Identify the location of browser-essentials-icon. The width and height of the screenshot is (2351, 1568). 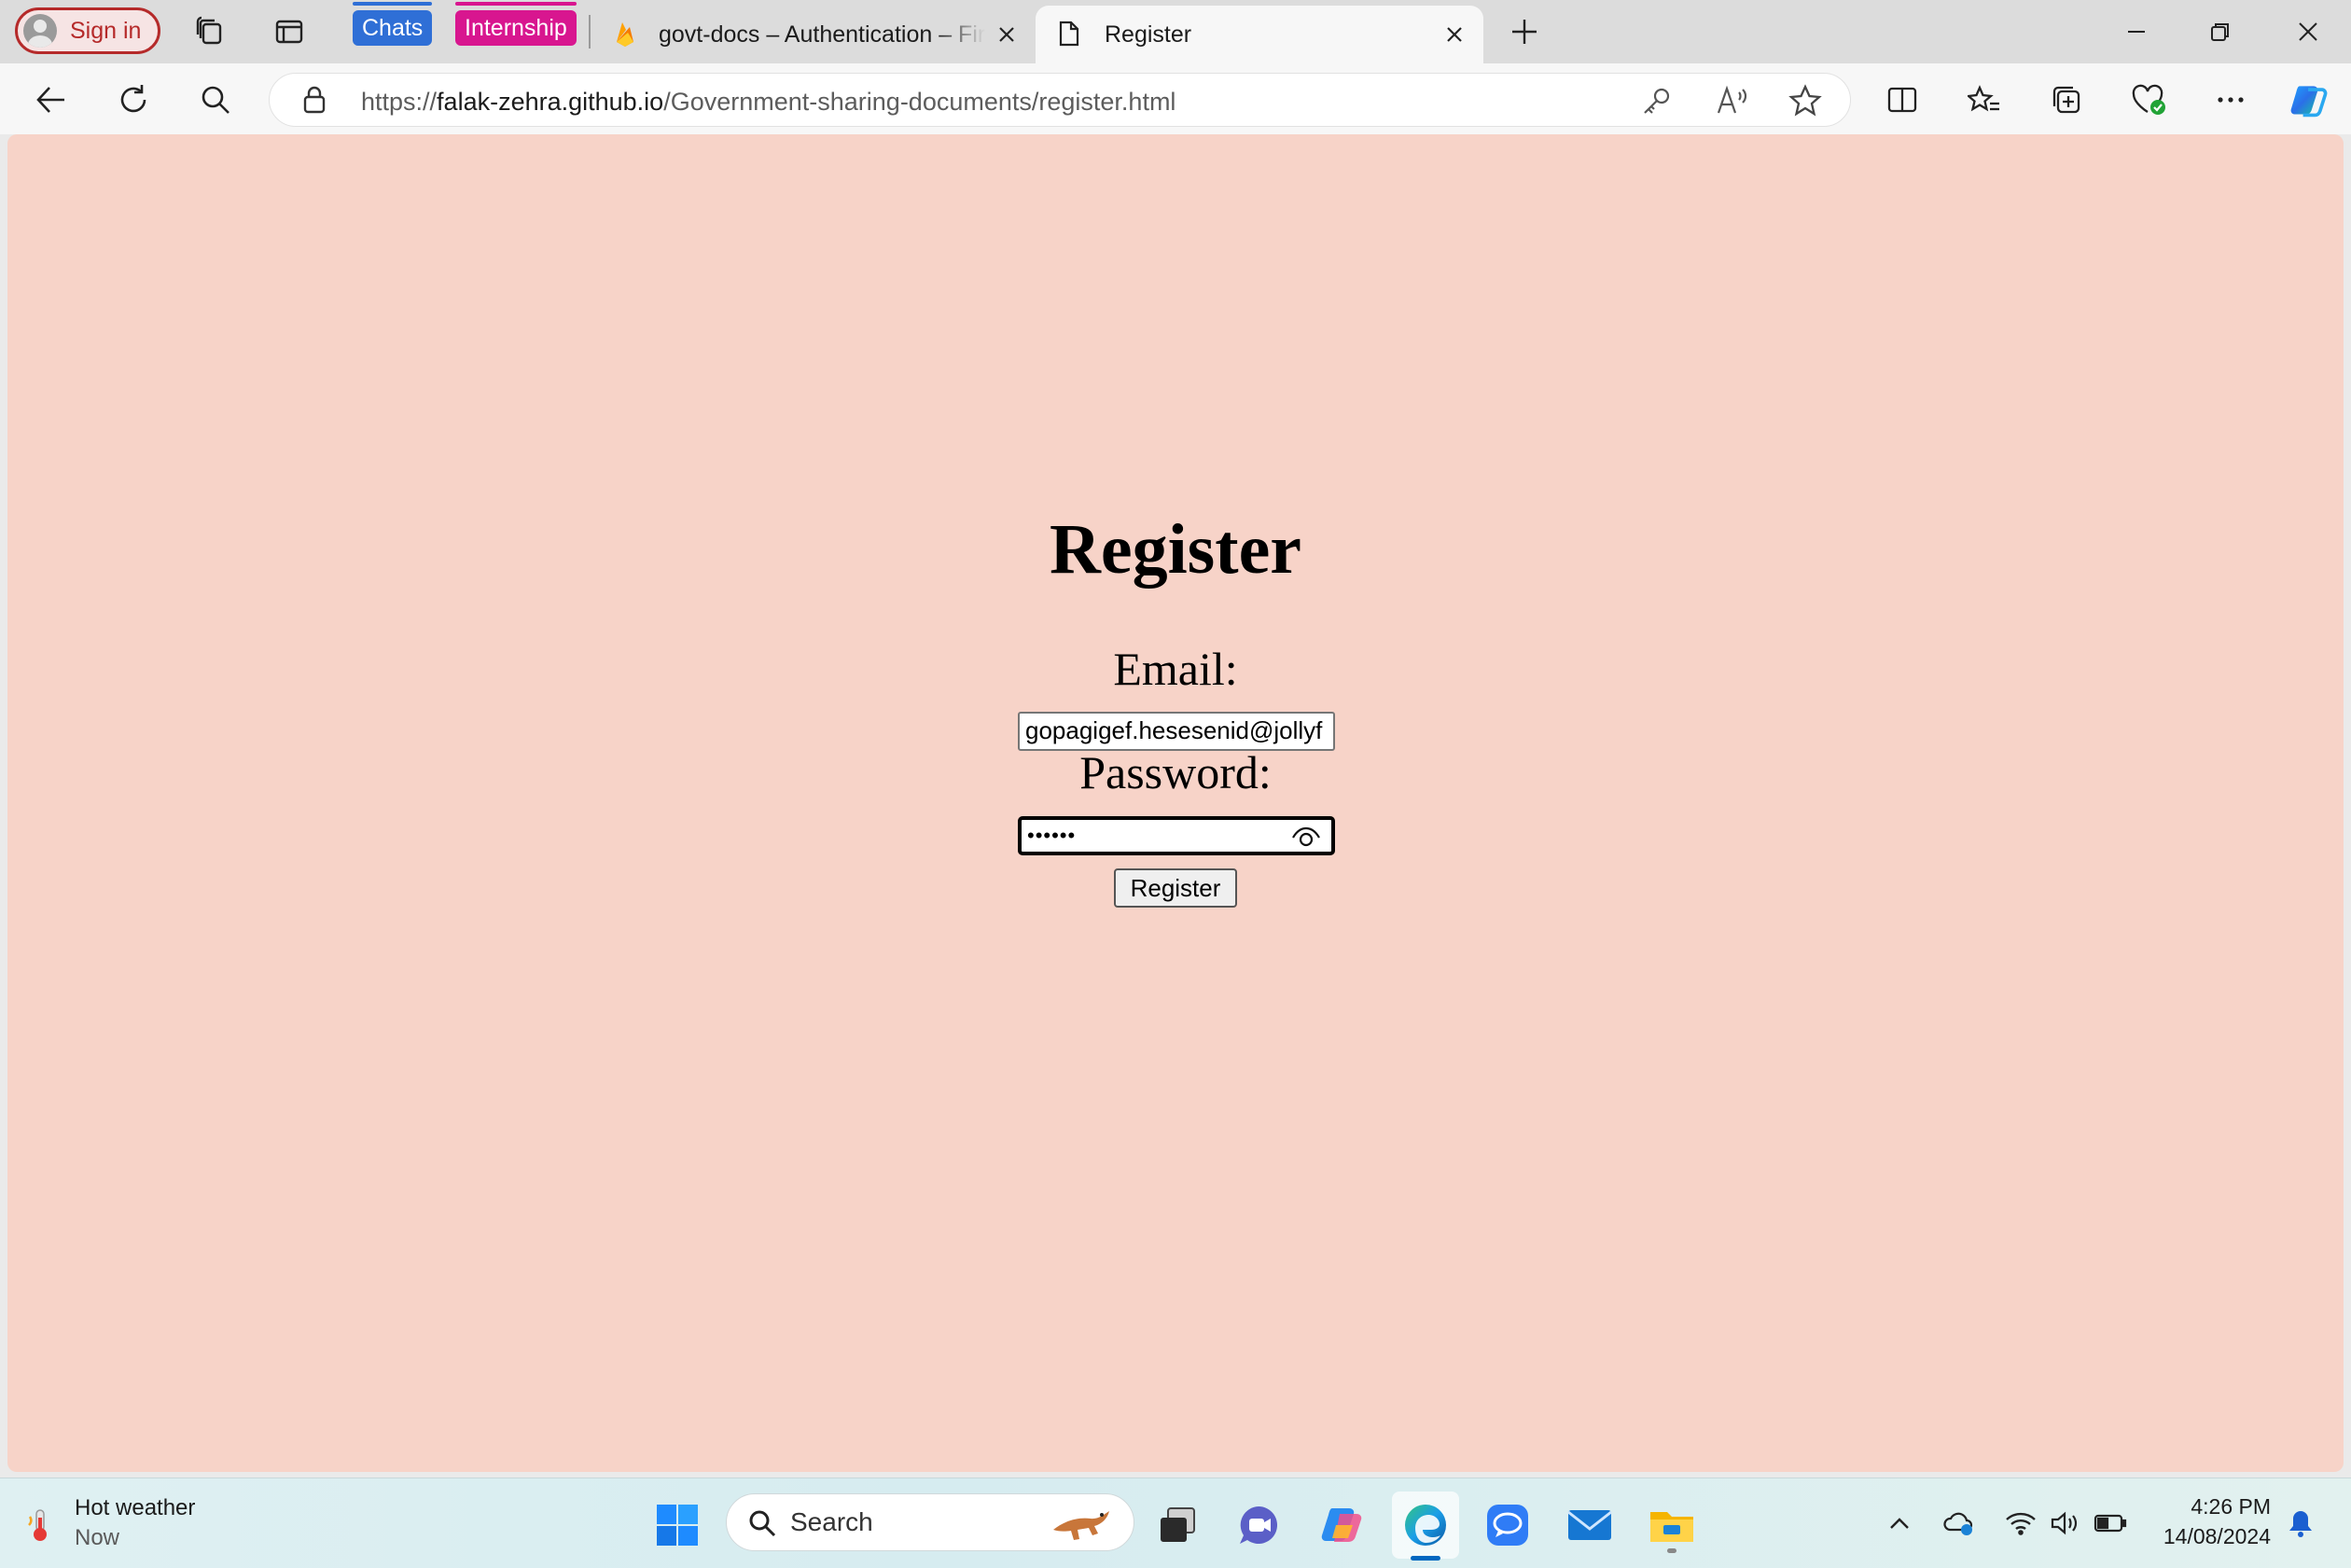
(2148, 99).